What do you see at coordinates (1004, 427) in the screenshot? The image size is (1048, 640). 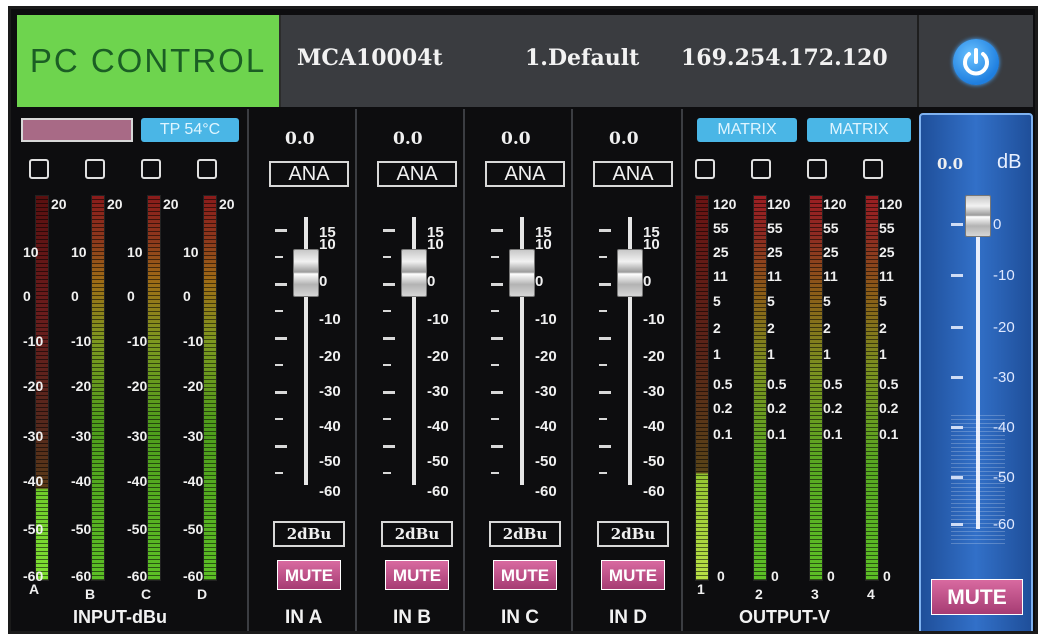 I see `master-scale-label: -40` at bounding box center [1004, 427].